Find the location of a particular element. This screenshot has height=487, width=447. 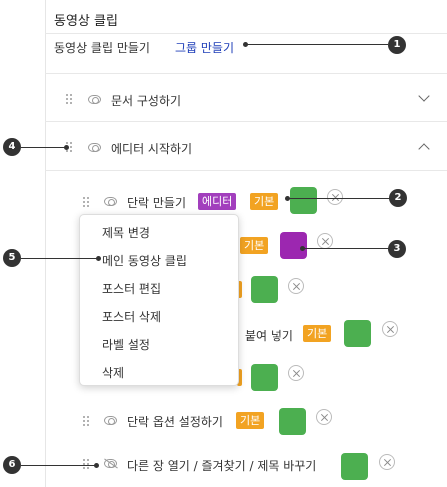

section-title: 에디터 시작하기 is located at coordinates (152, 149).